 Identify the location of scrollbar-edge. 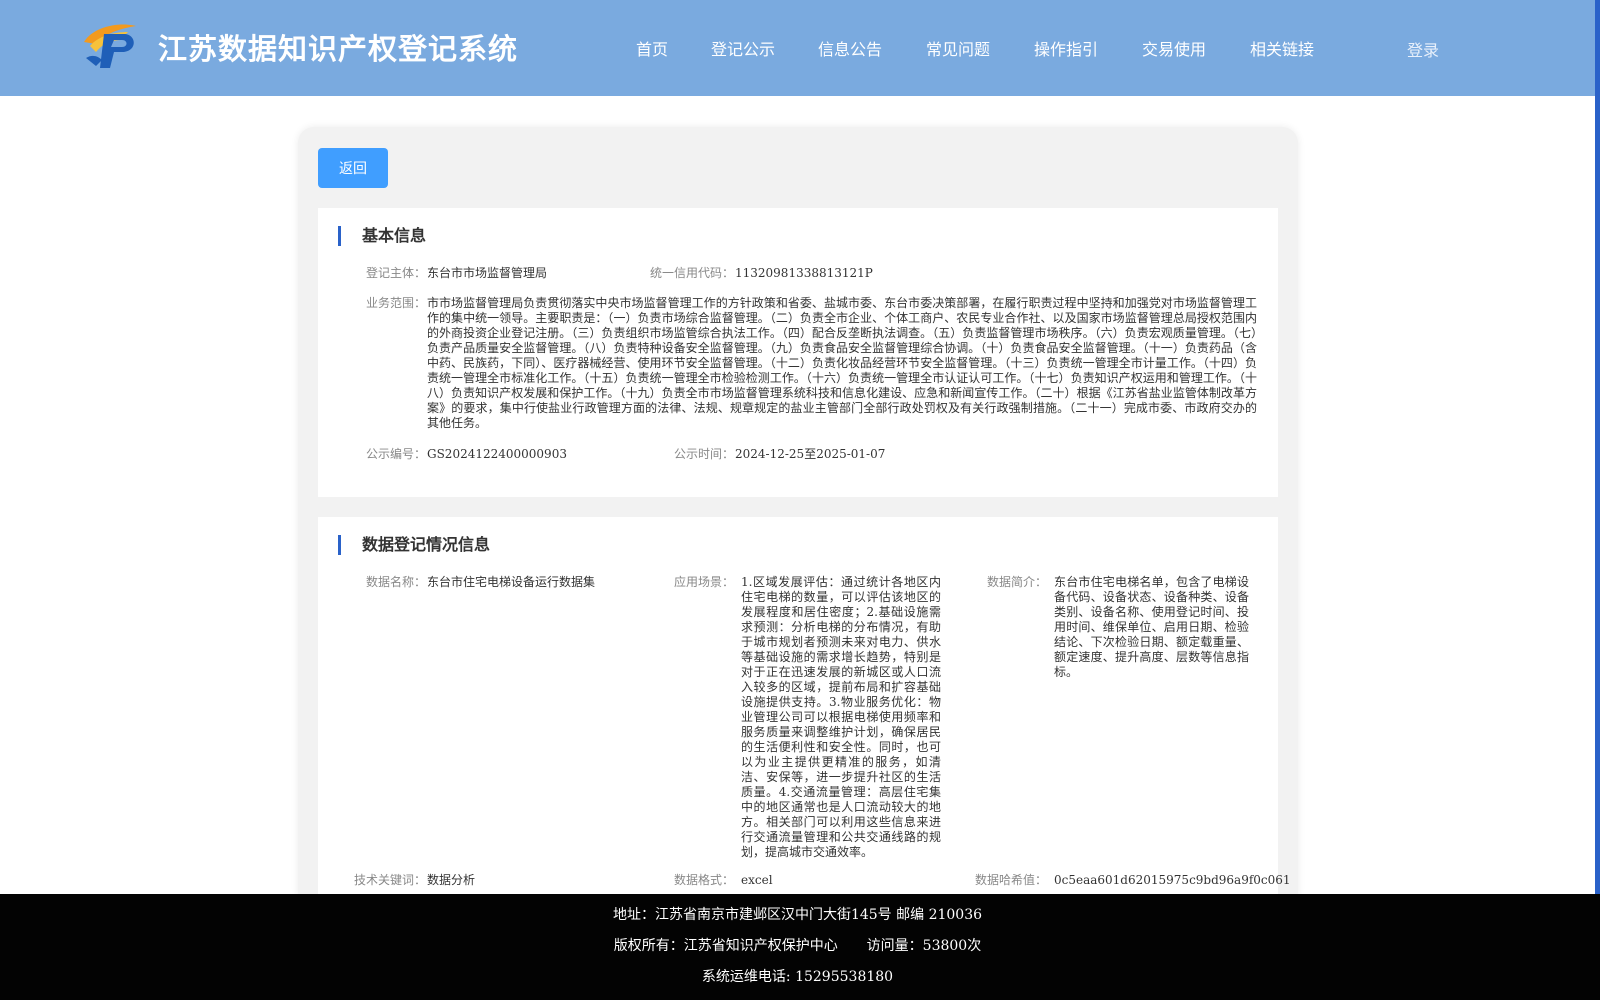
(1597, 500).